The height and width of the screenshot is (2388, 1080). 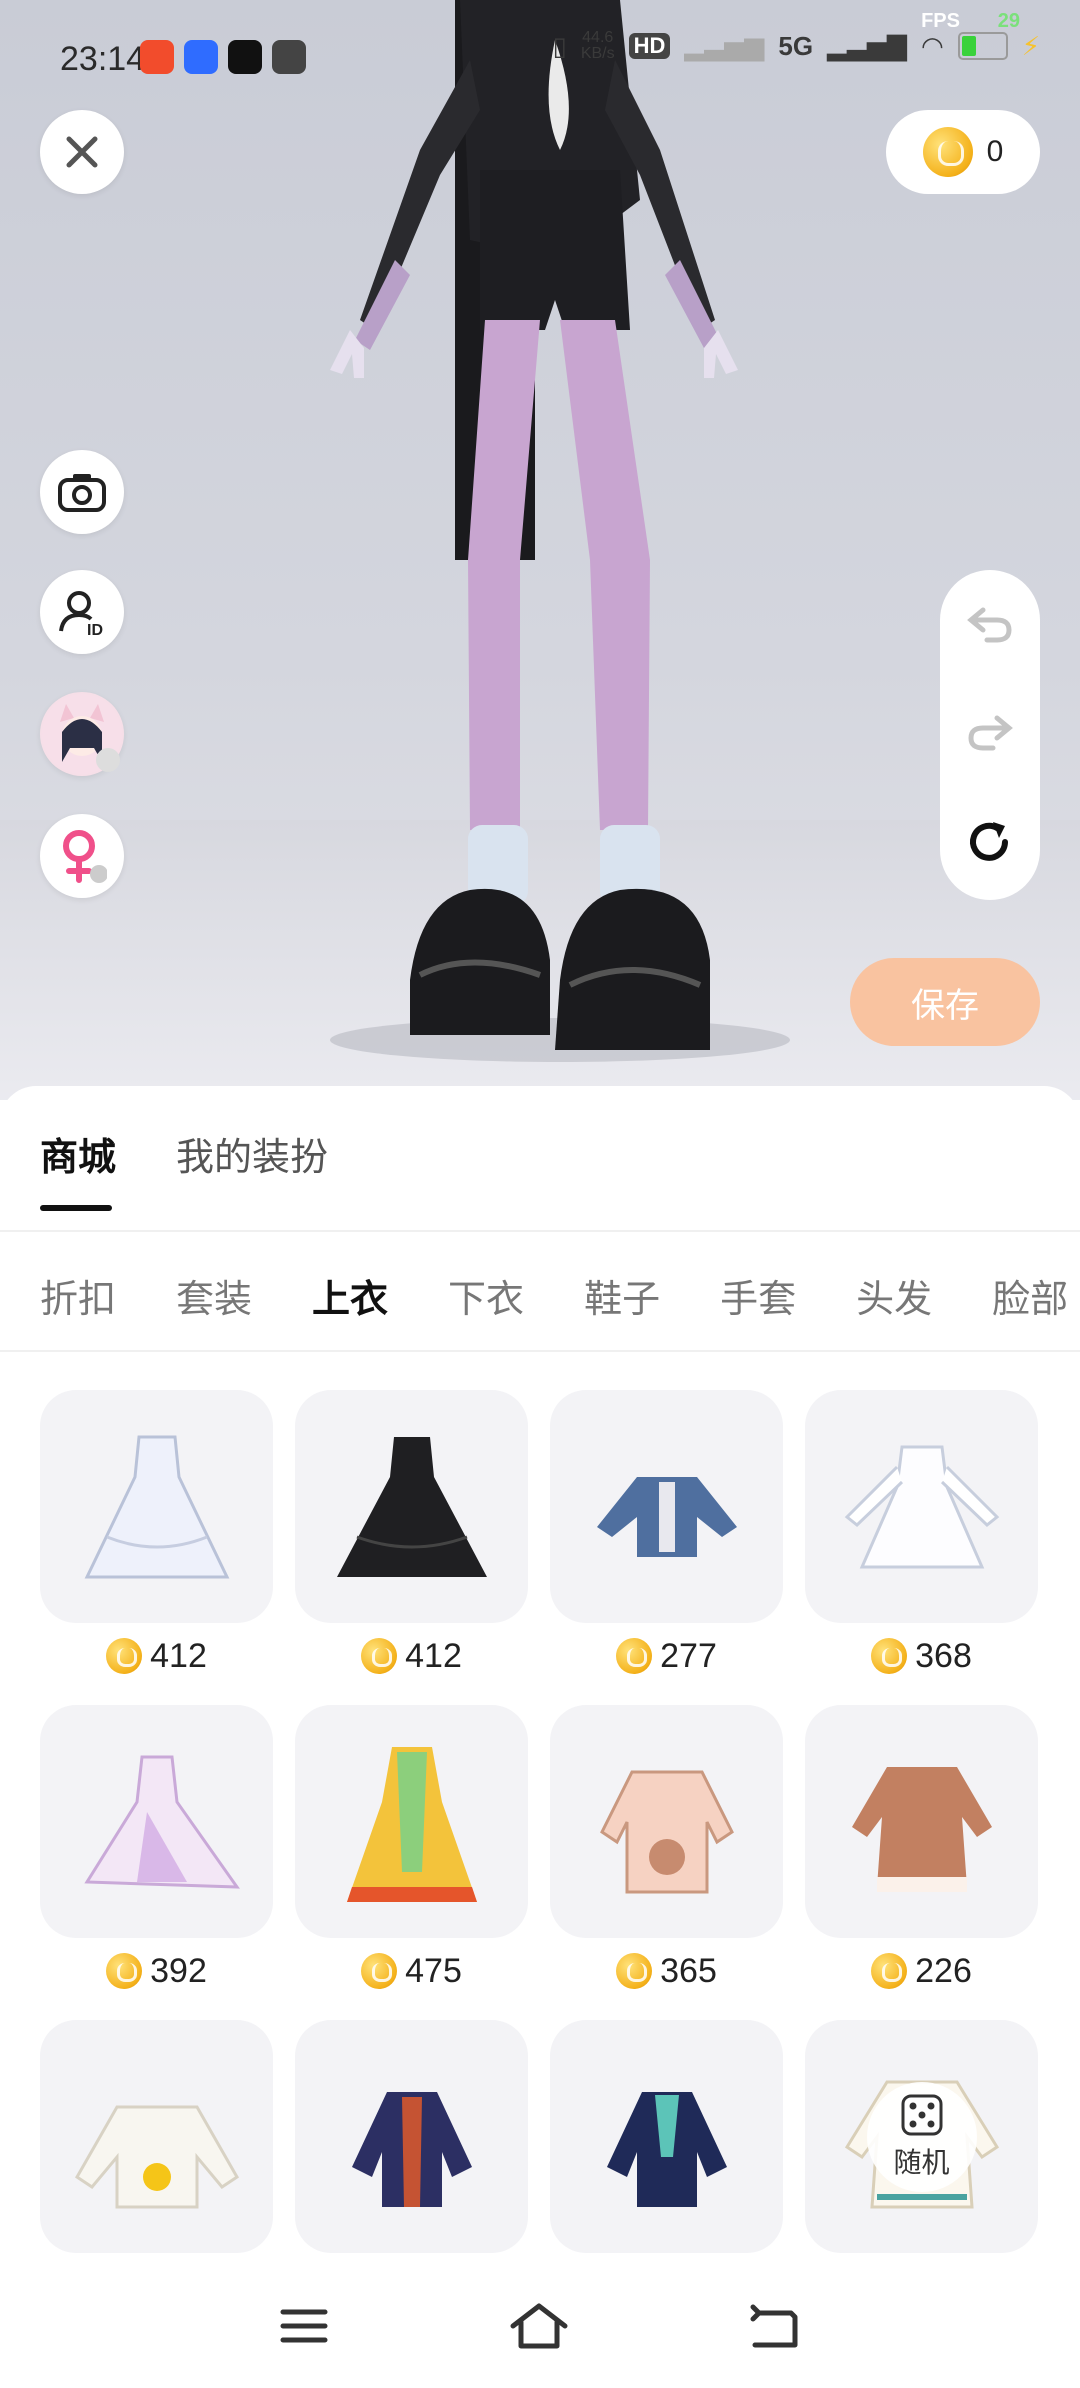 I want to click on redo-icon, so click(x=990, y=732).